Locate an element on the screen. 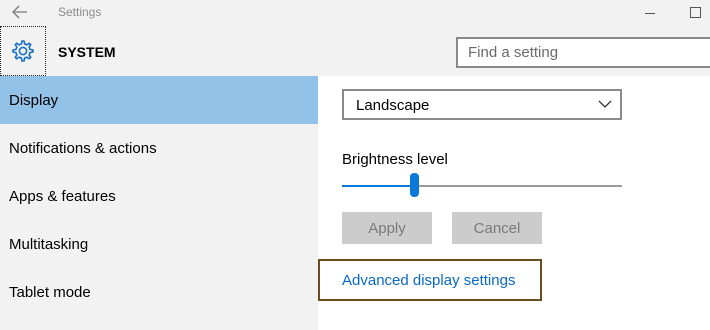 This screenshot has width=710, height=330. advanced-display-settings-link: Advanced display settings is located at coordinates (430, 280).